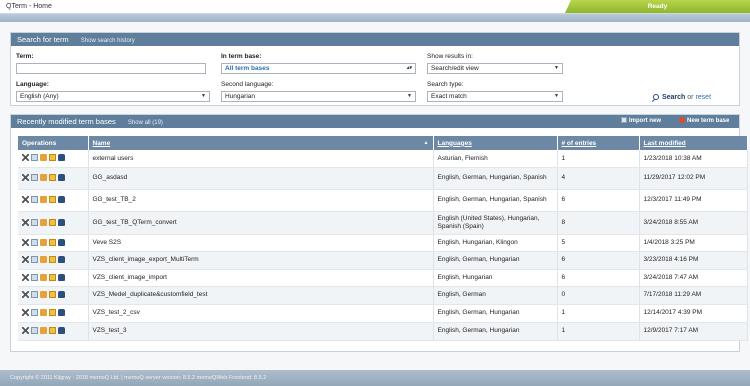 The width and height of the screenshot is (750, 386). Describe the element at coordinates (598, 178) in the screenshot. I see `entries-cell: 4` at that location.